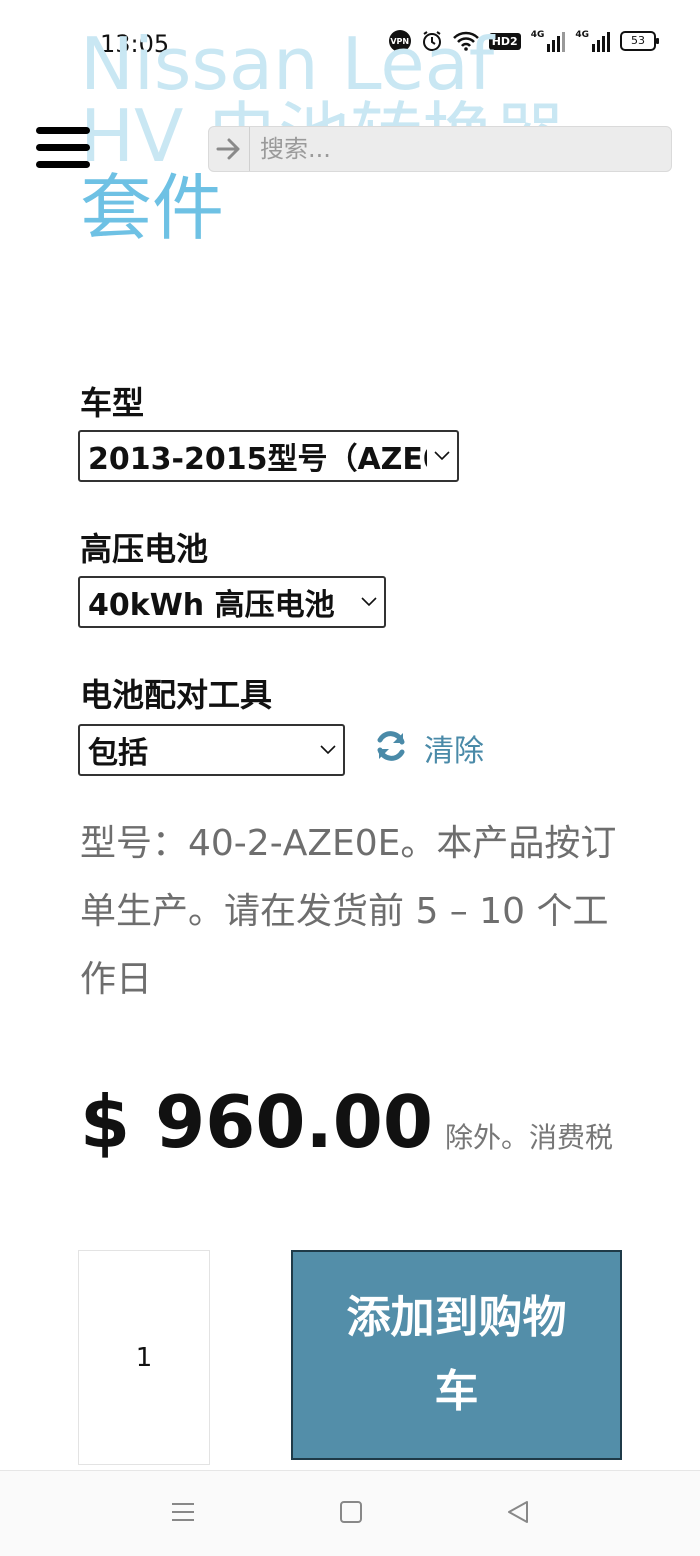 Image resolution: width=700 pixels, height=1556 pixels. I want to click on price-row: $ 960.00 除外。消费税, so click(346, 1122).